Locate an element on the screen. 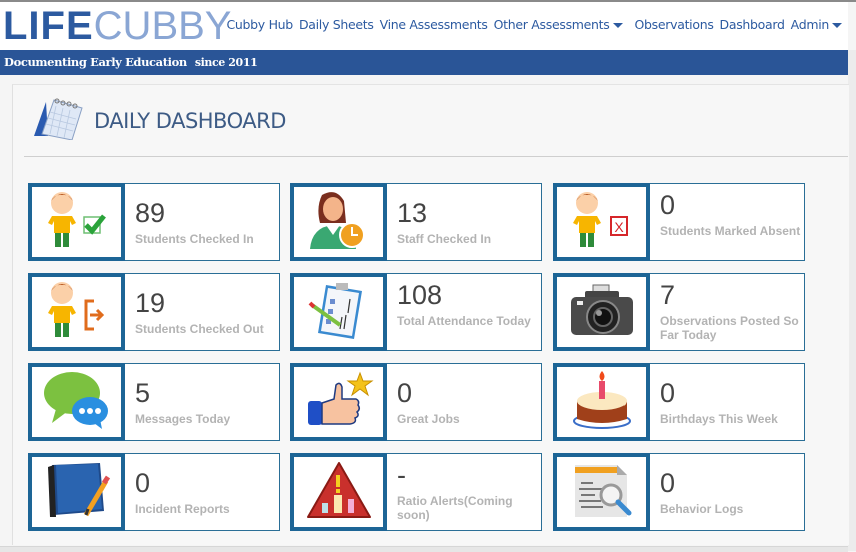  staff-clock-icon is located at coordinates (339, 222).